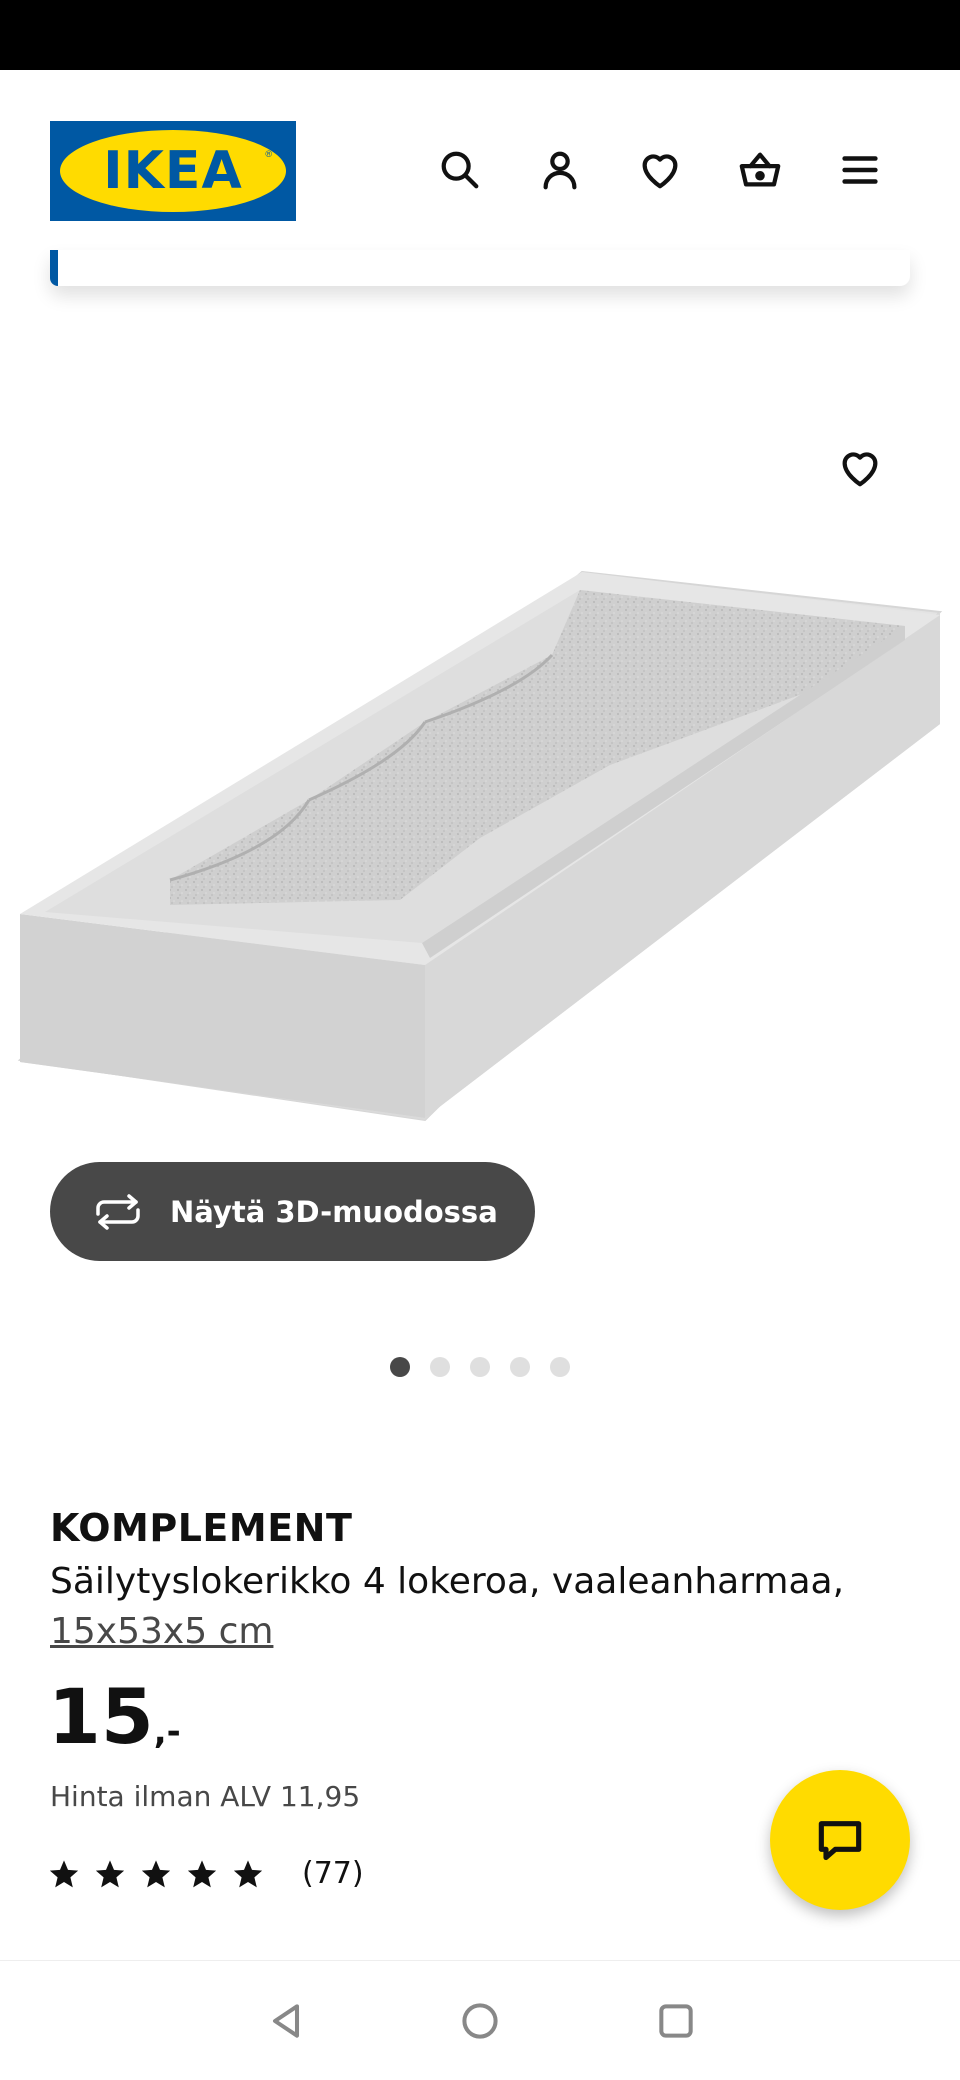  What do you see at coordinates (54, 268) in the screenshot?
I see `search-bar-accent` at bounding box center [54, 268].